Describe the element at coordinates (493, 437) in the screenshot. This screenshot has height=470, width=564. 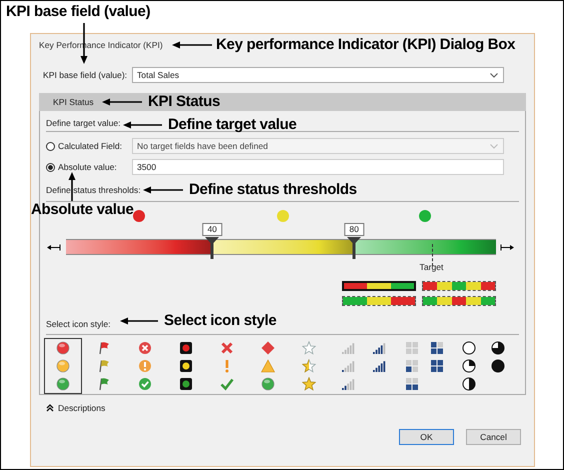
I see `dialog-button: Cancel` at that location.